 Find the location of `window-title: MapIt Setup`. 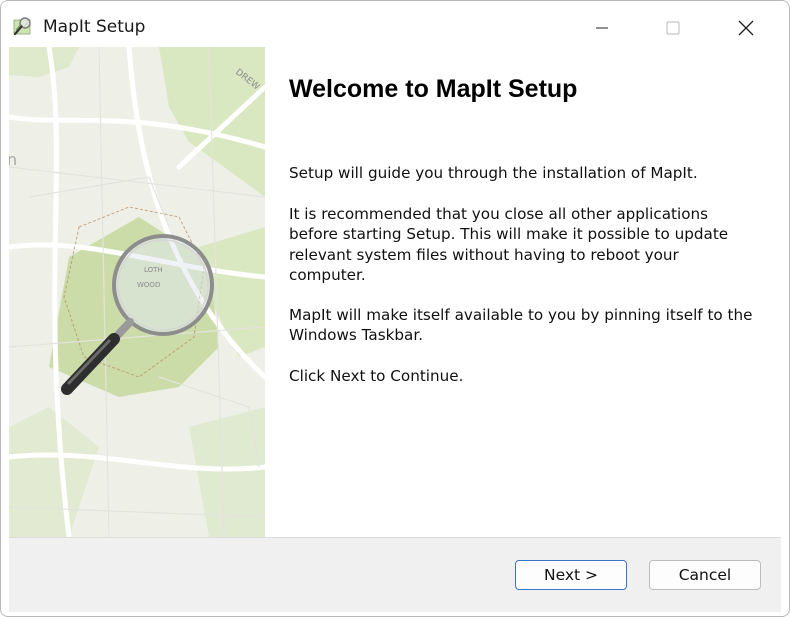

window-title: MapIt Setup is located at coordinates (94, 27).